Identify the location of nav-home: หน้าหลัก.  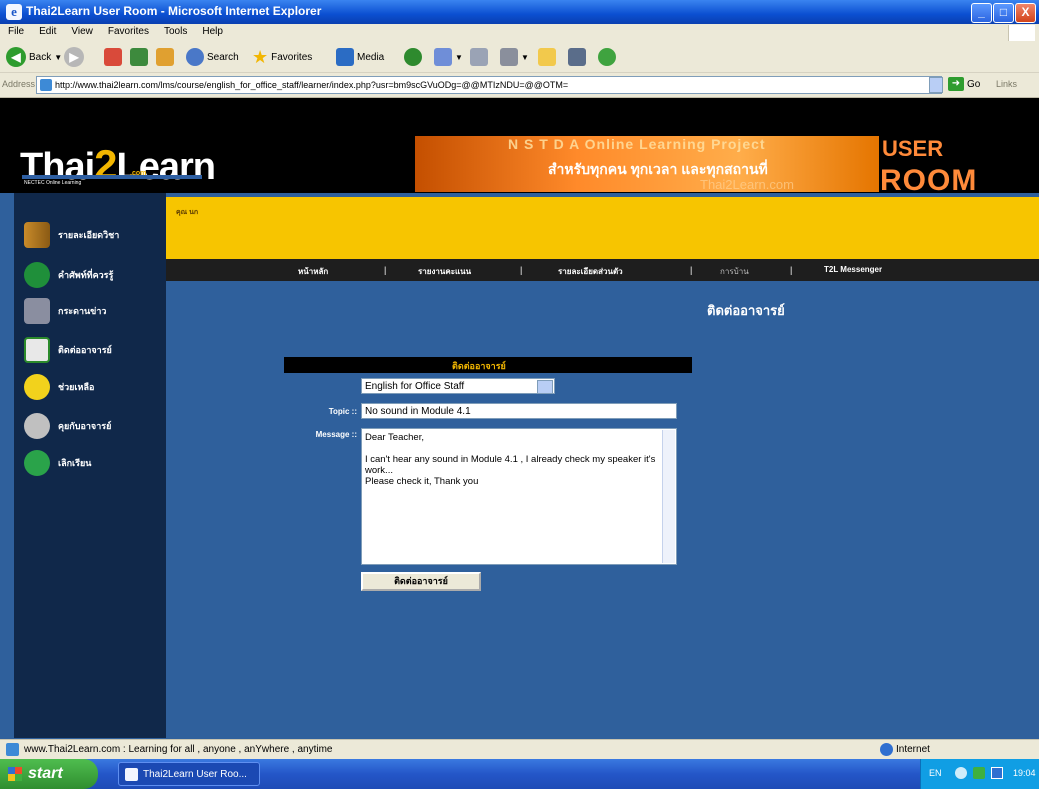
(313, 271).